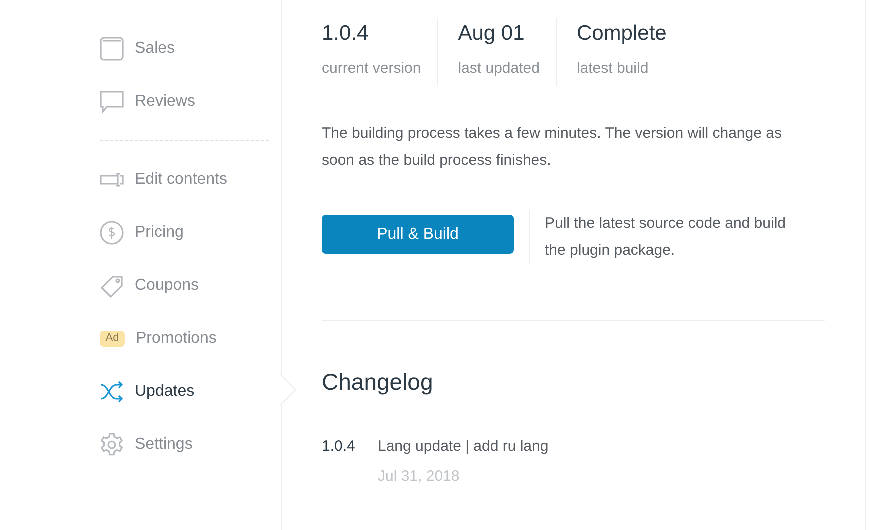  What do you see at coordinates (112, 232) in the screenshot?
I see `dollar-icon` at bounding box center [112, 232].